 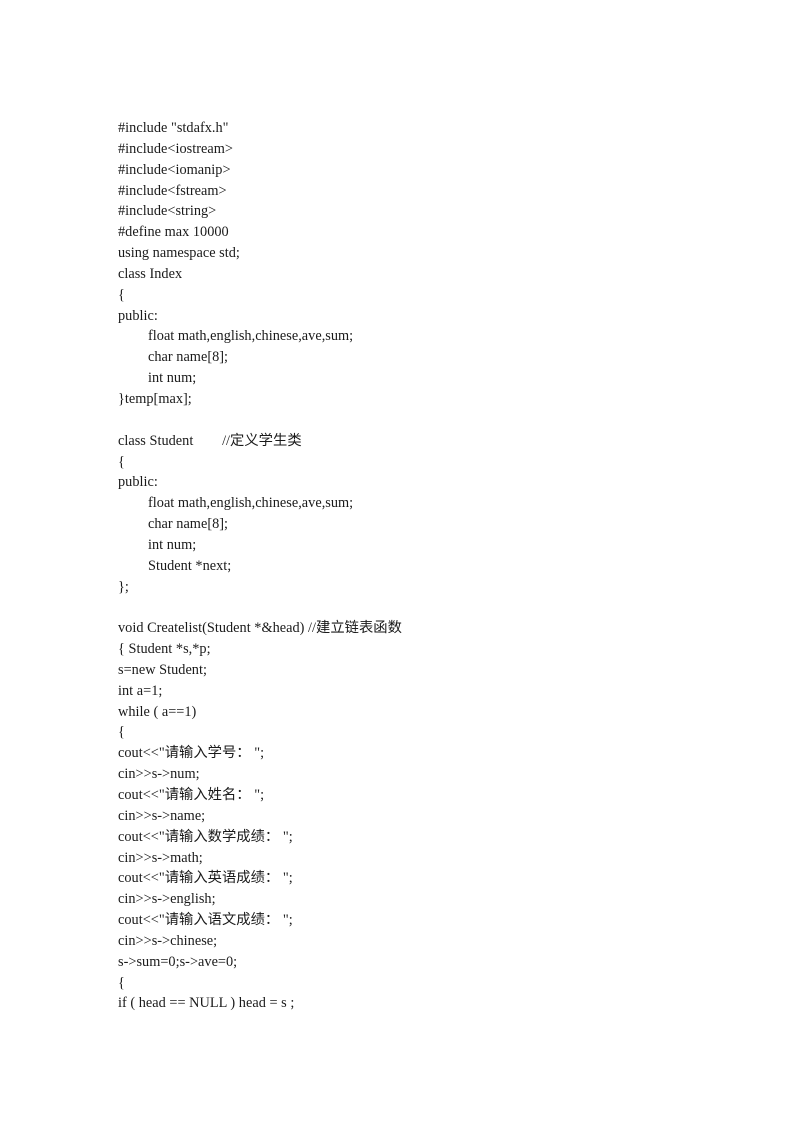 I want to click on code-line: { Student *s,*p;, so click(x=164, y=649).